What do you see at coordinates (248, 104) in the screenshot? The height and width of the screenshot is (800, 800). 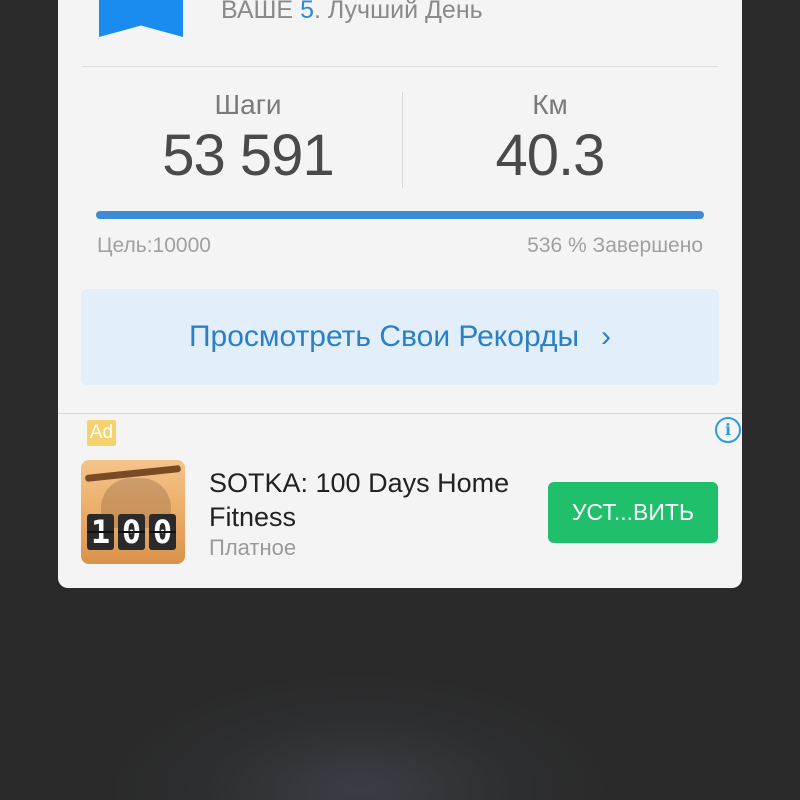 I see `steps-label: Шаги` at bounding box center [248, 104].